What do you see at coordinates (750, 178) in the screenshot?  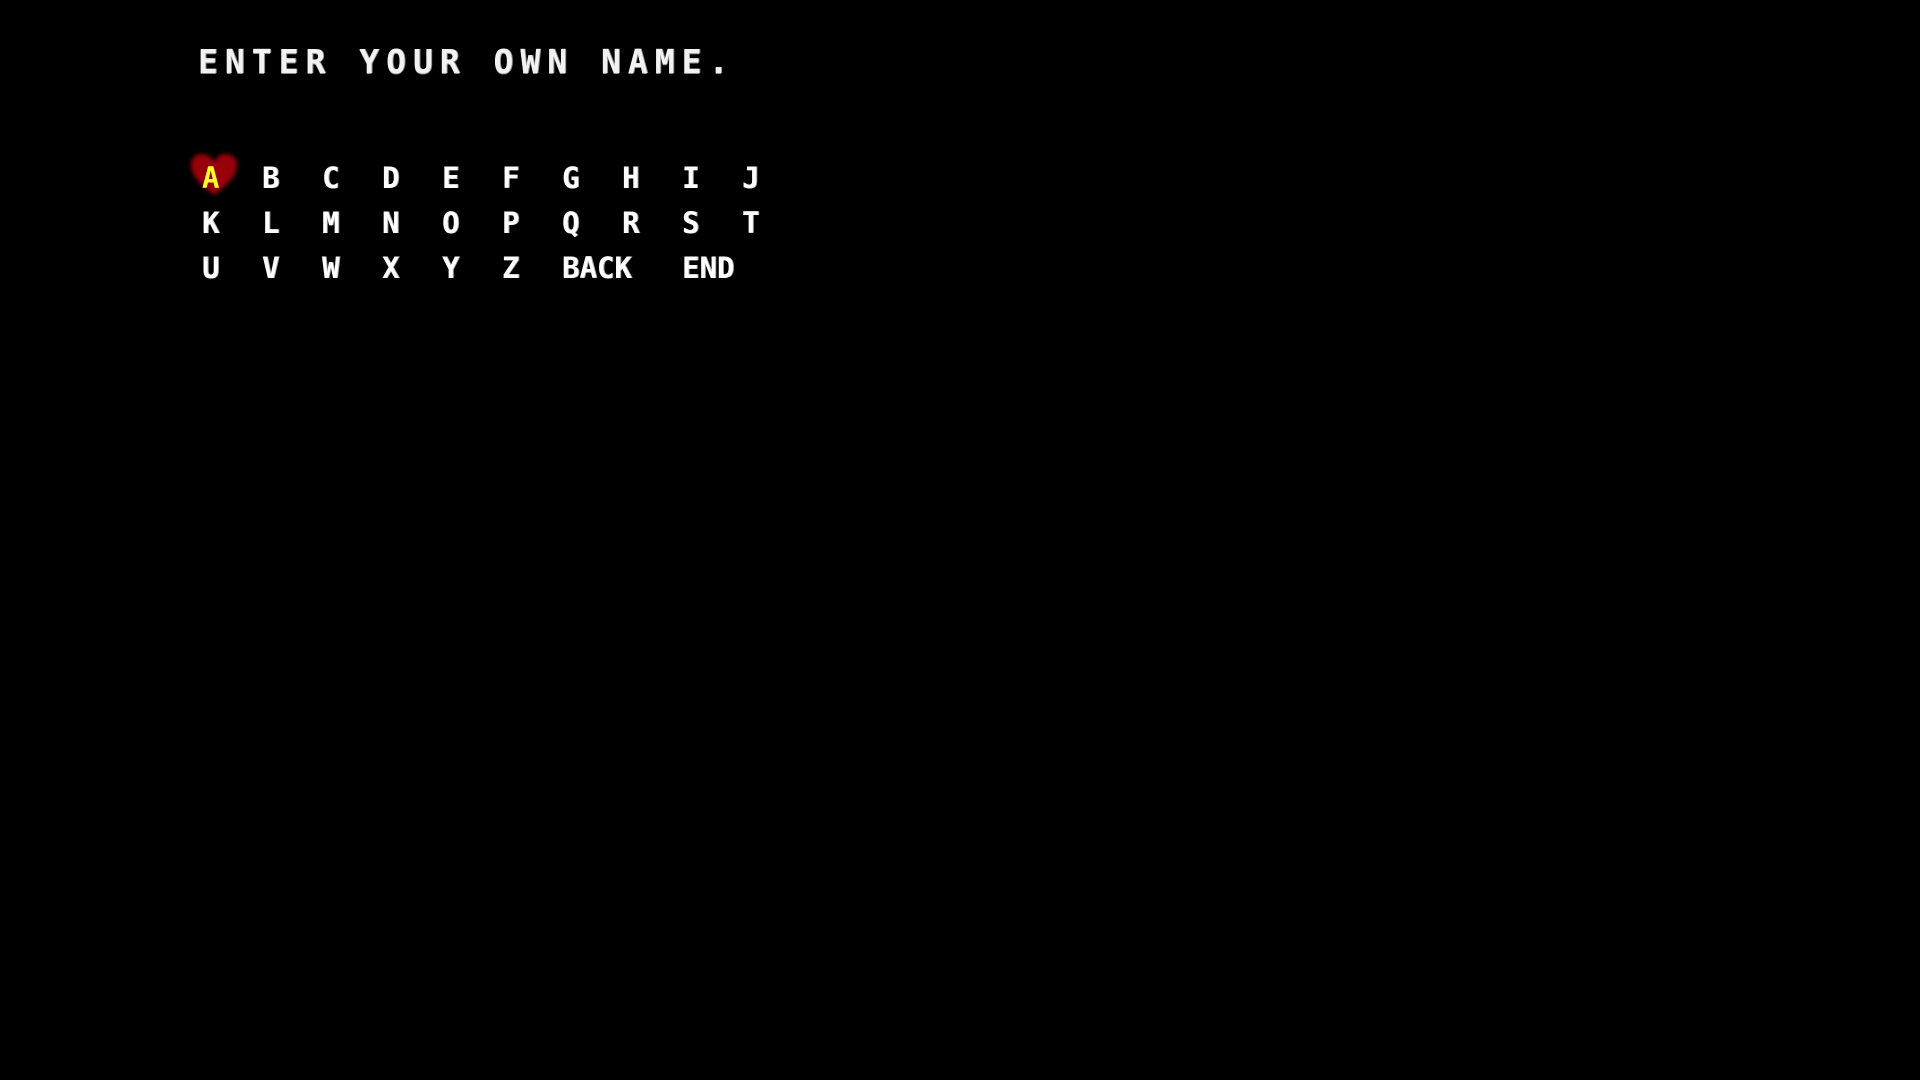 I see `key-j: J` at bounding box center [750, 178].